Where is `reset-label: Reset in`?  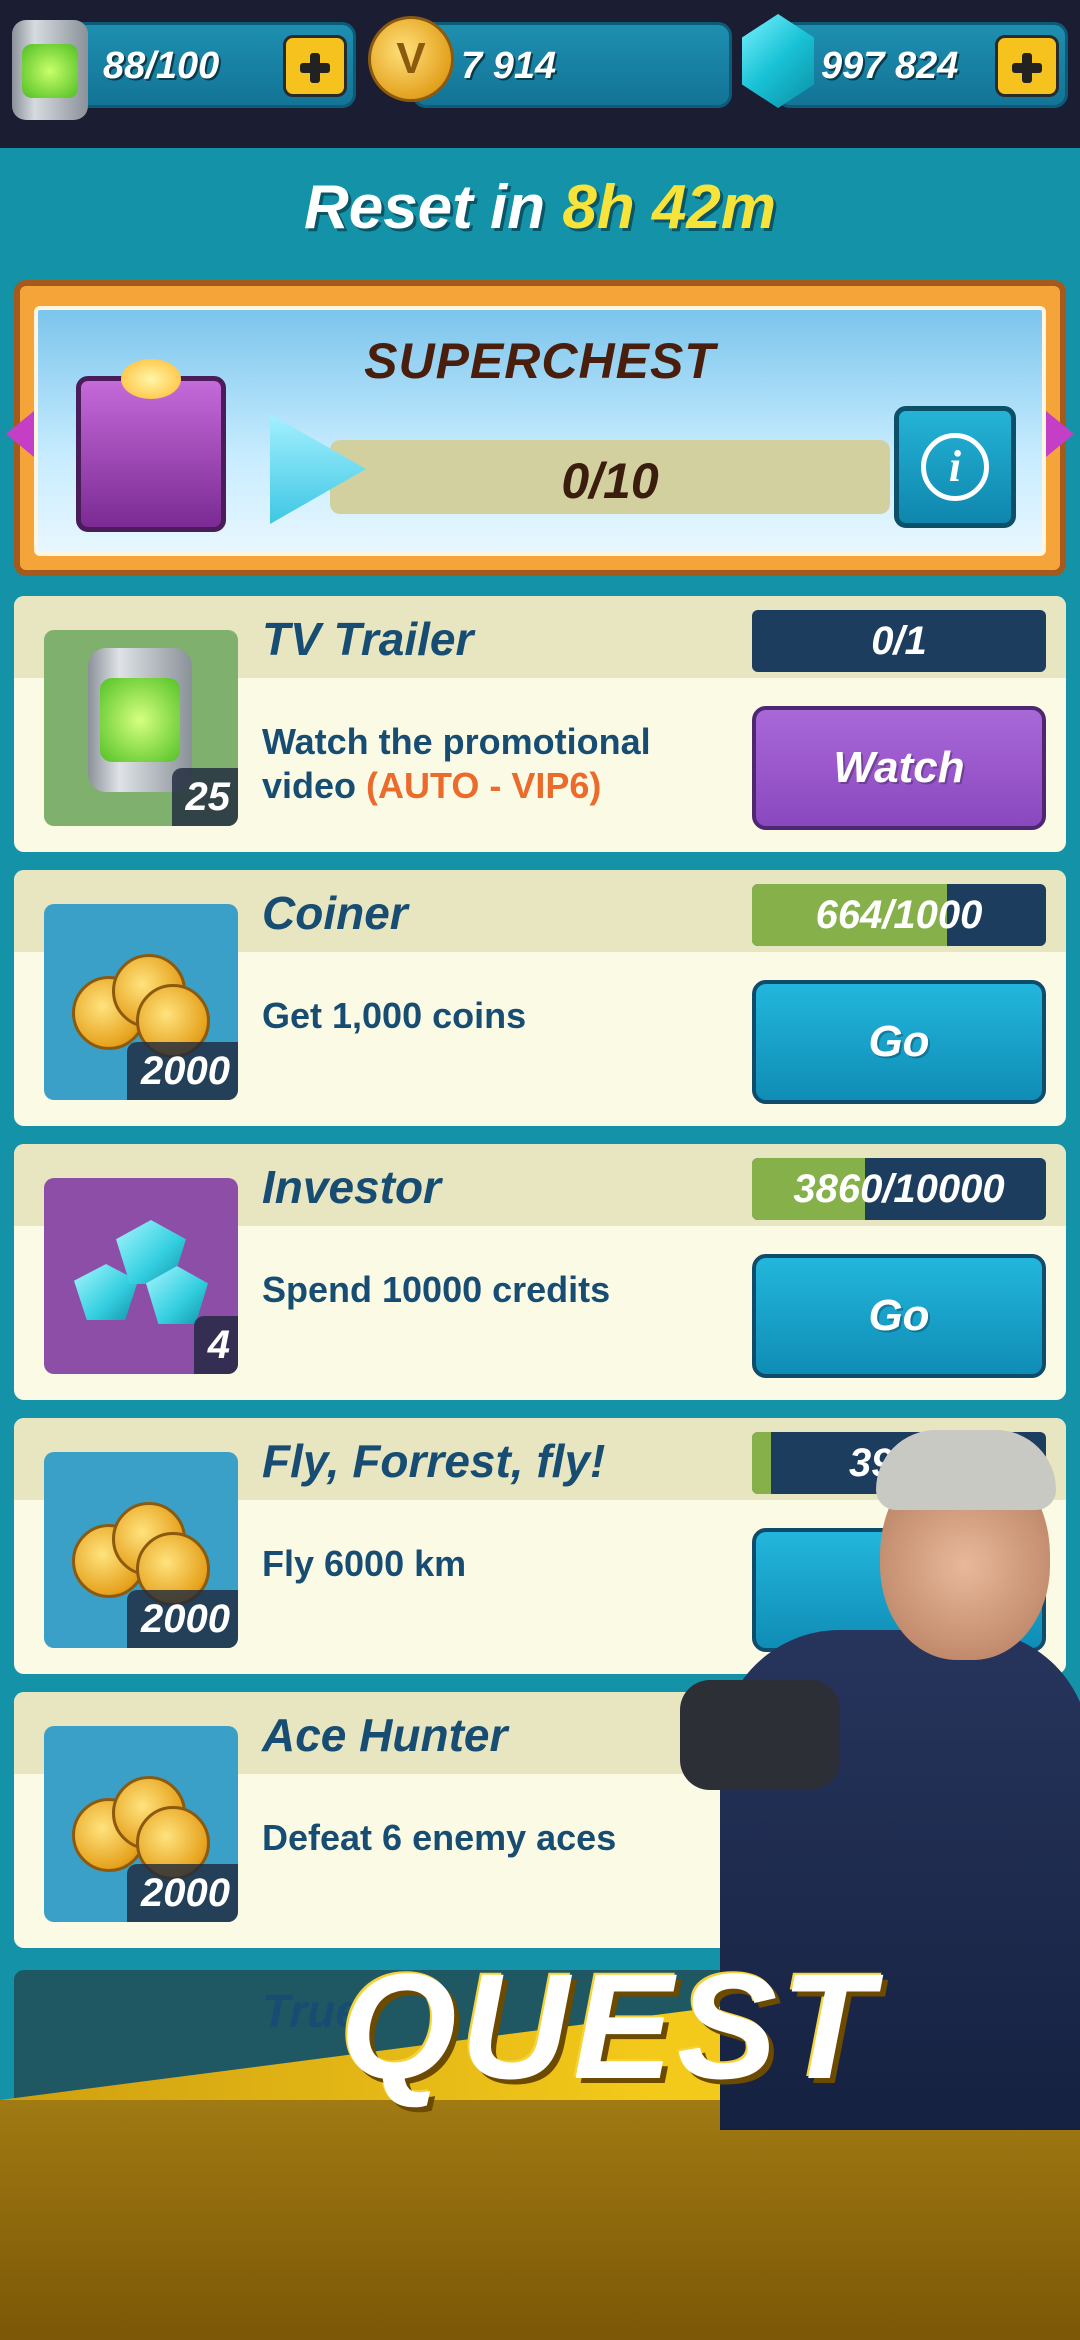
reset-label: Reset in is located at coordinates (424, 207).